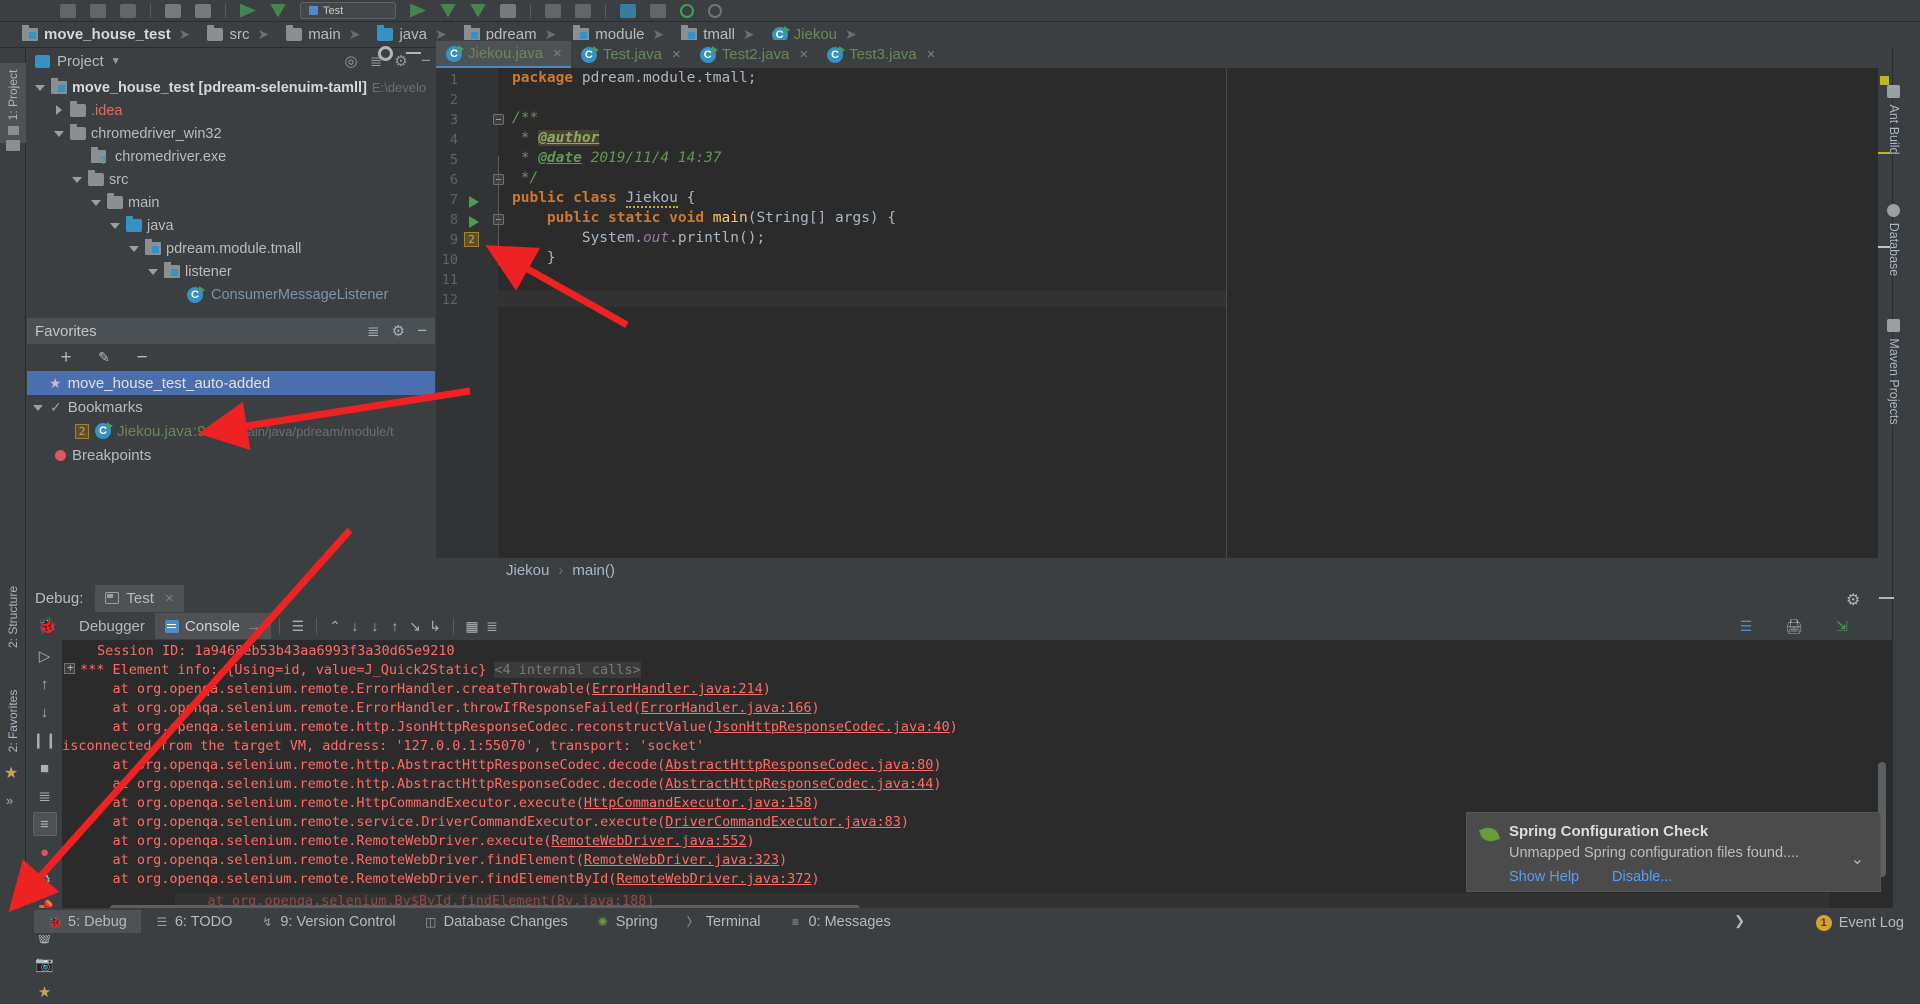 This screenshot has height=1004, width=1920. I want to click on sidebar-item-favorites: 2: Favorites, so click(13, 721).